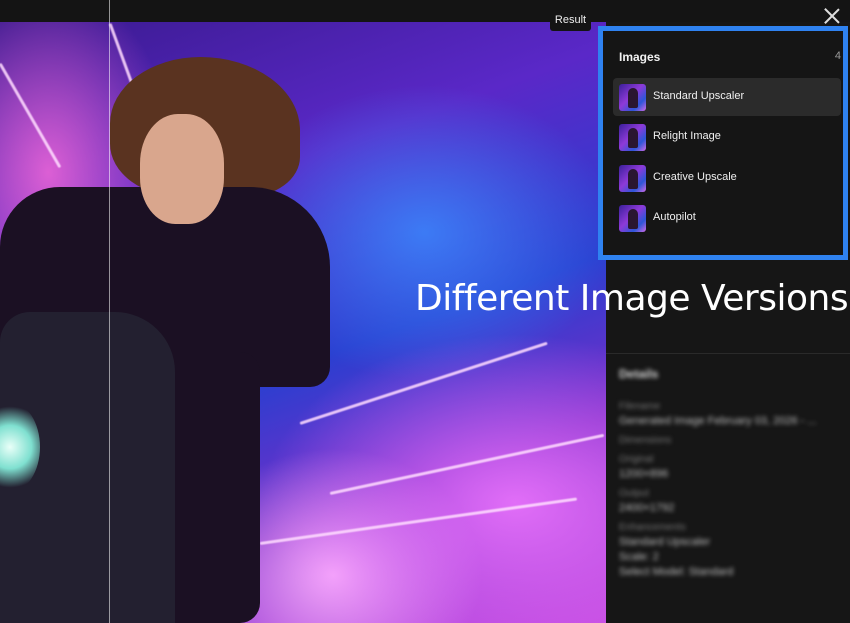 The width and height of the screenshot is (850, 623). Describe the element at coordinates (727, 218) in the screenshot. I see `image-version-autopilot: Autopilot` at that location.